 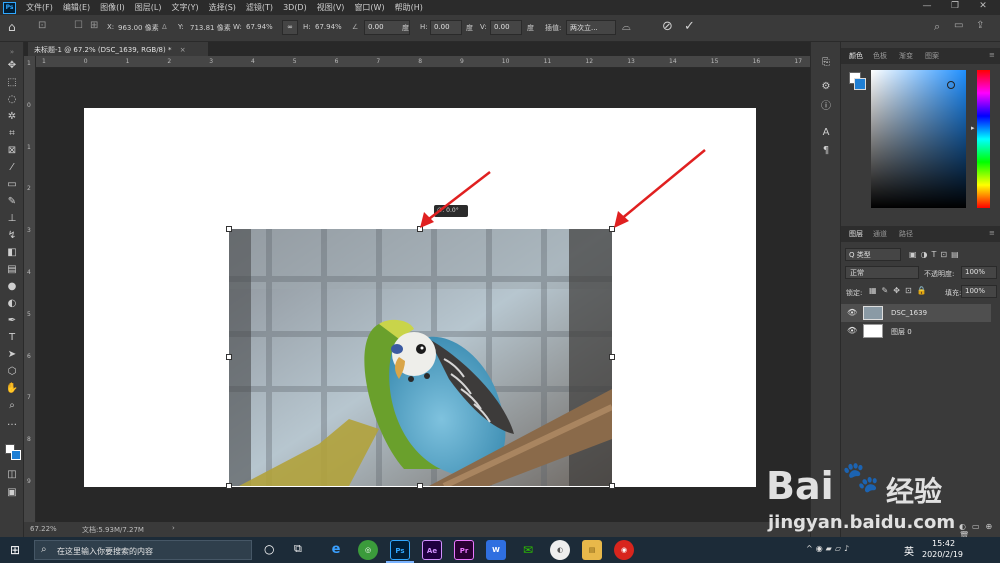 What do you see at coordinates (143, 550) in the screenshot?
I see `taskbar-search-box: ⌕ 在这里输入你要搜索的内容` at bounding box center [143, 550].